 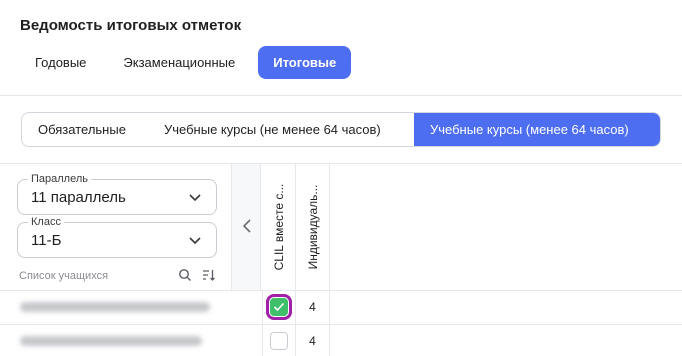 I want to click on segment-mandatory: Обязательные, so click(x=85, y=129).